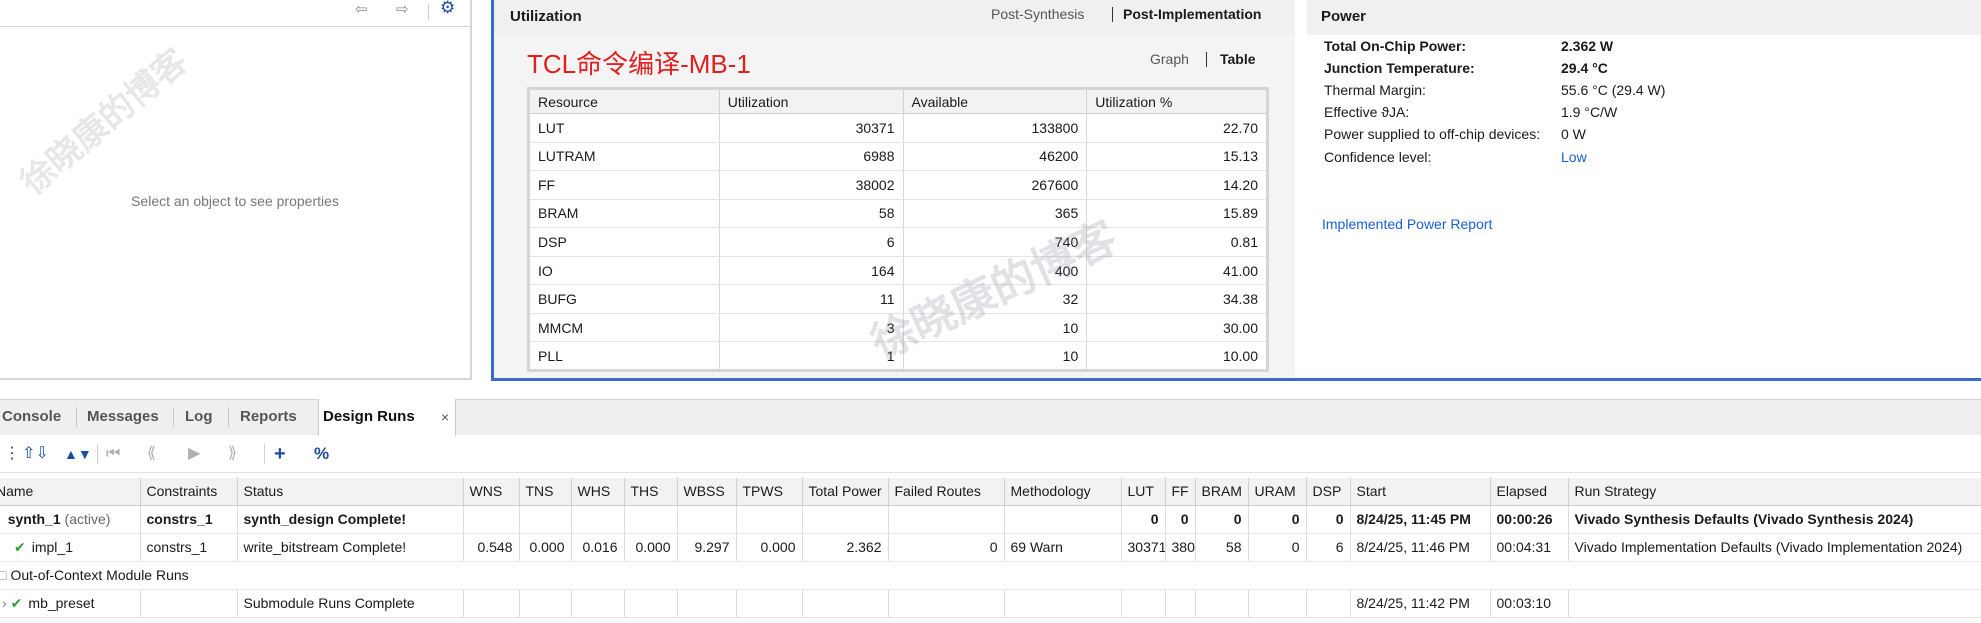 This screenshot has height=623, width=1981. What do you see at coordinates (1222, 547) in the screenshot?
I see `run-bram: 58` at bounding box center [1222, 547].